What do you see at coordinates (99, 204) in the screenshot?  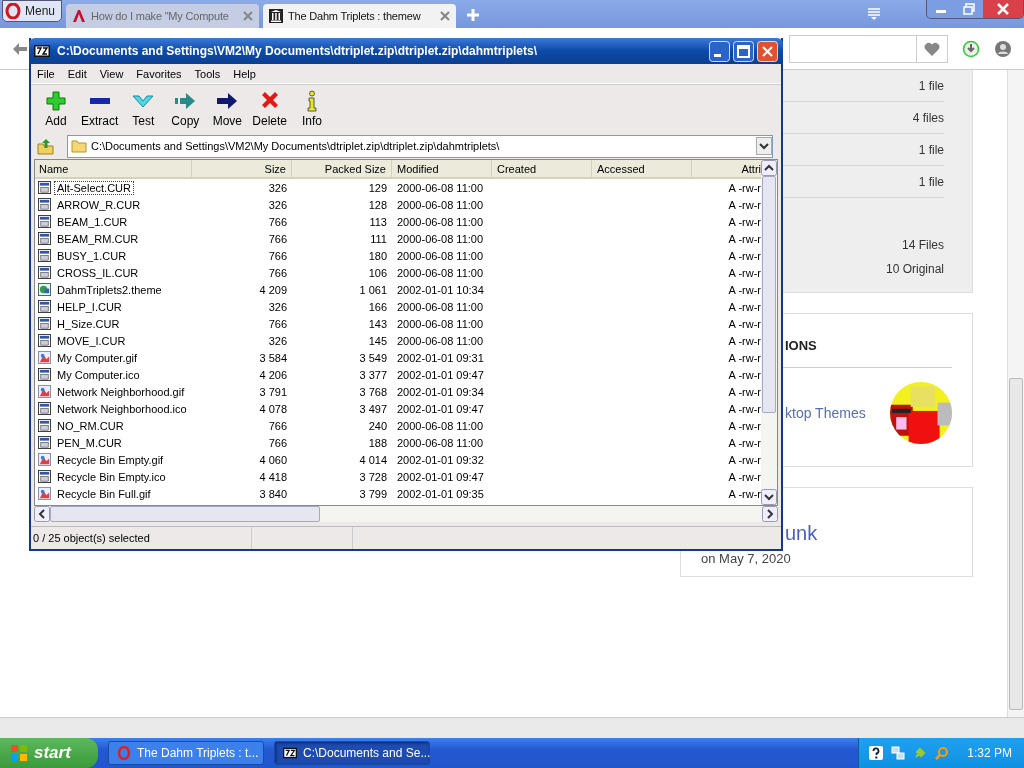 I see `file-name: ARROW_R.CUR` at bounding box center [99, 204].